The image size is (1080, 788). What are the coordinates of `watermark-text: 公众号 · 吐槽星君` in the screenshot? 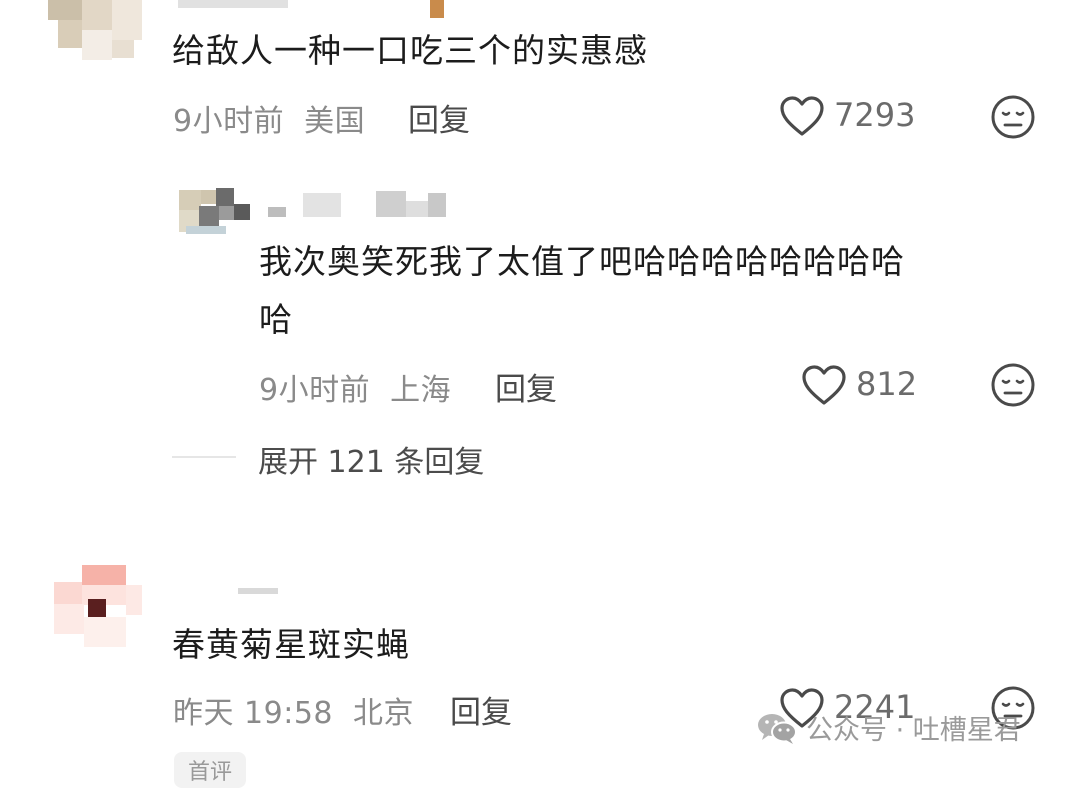 It's located at (913, 730).